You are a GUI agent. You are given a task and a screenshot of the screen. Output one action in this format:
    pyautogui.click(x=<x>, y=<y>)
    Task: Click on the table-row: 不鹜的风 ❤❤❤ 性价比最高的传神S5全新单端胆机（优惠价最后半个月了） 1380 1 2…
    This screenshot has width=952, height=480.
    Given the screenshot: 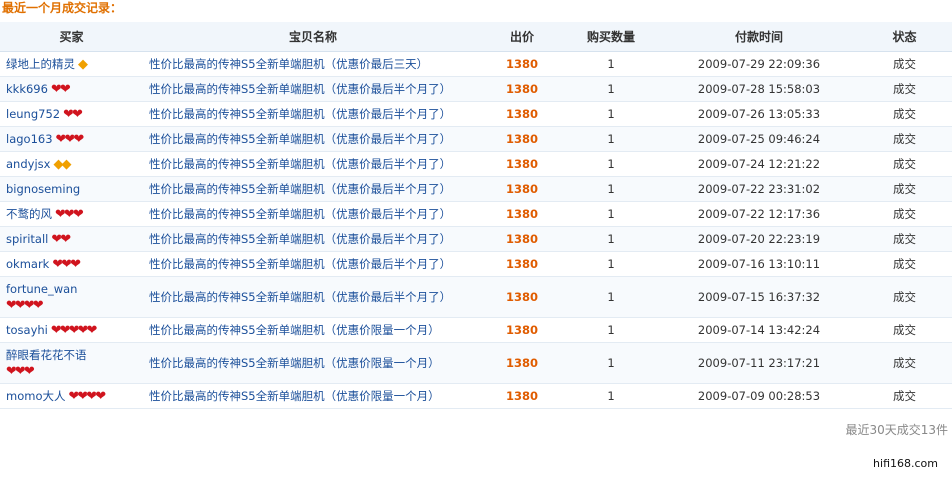 What is the action you would take?
    pyautogui.click(x=476, y=214)
    